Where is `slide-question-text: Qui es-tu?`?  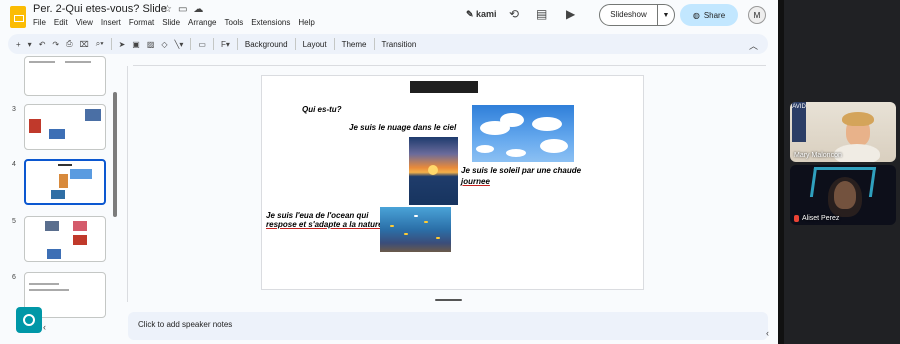
slide-question-text: Qui es-tu? is located at coordinates (322, 109).